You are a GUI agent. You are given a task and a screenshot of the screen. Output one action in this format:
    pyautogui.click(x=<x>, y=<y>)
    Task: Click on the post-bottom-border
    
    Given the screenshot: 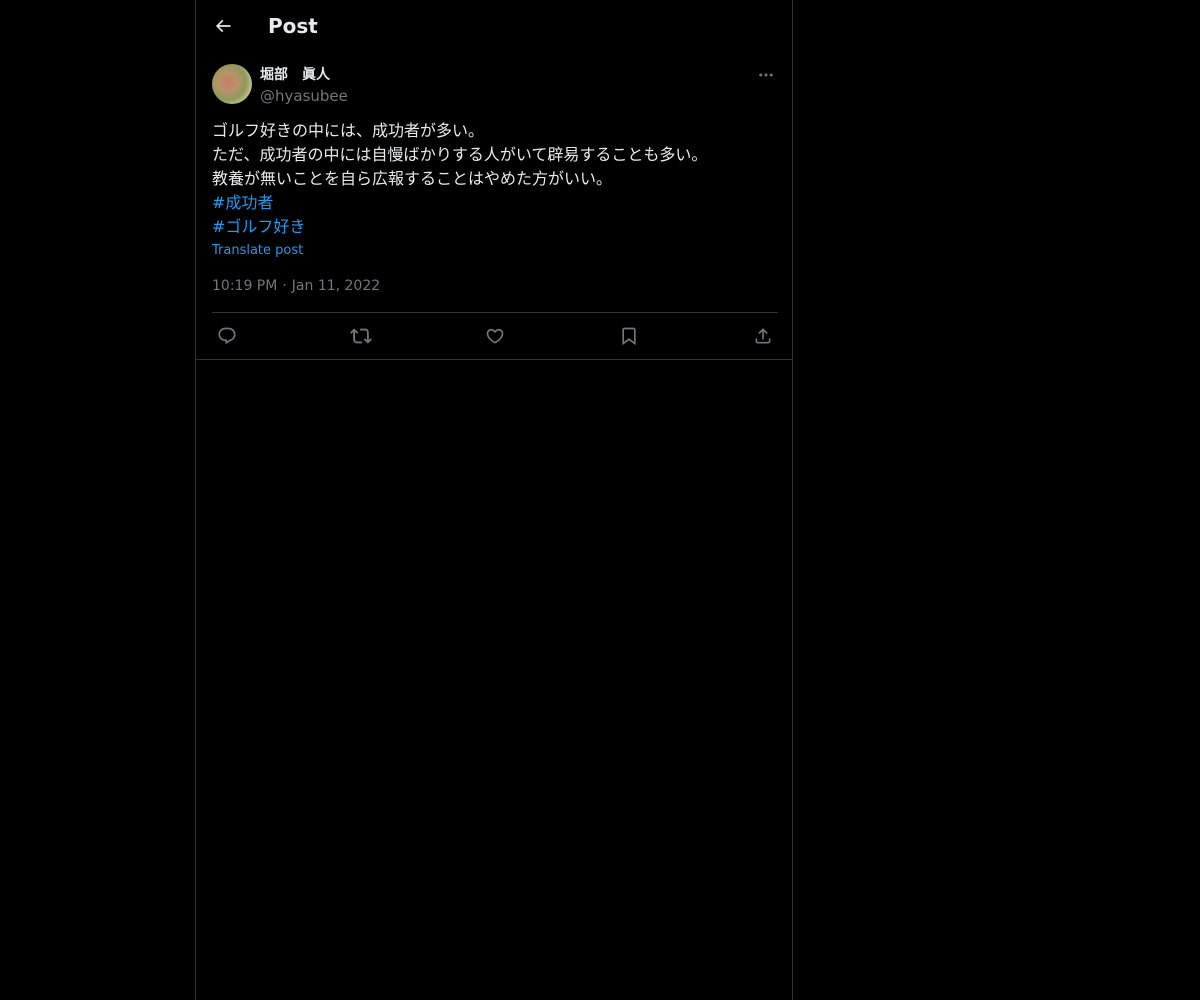 What is the action you would take?
    pyautogui.click(x=494, y=359)
    